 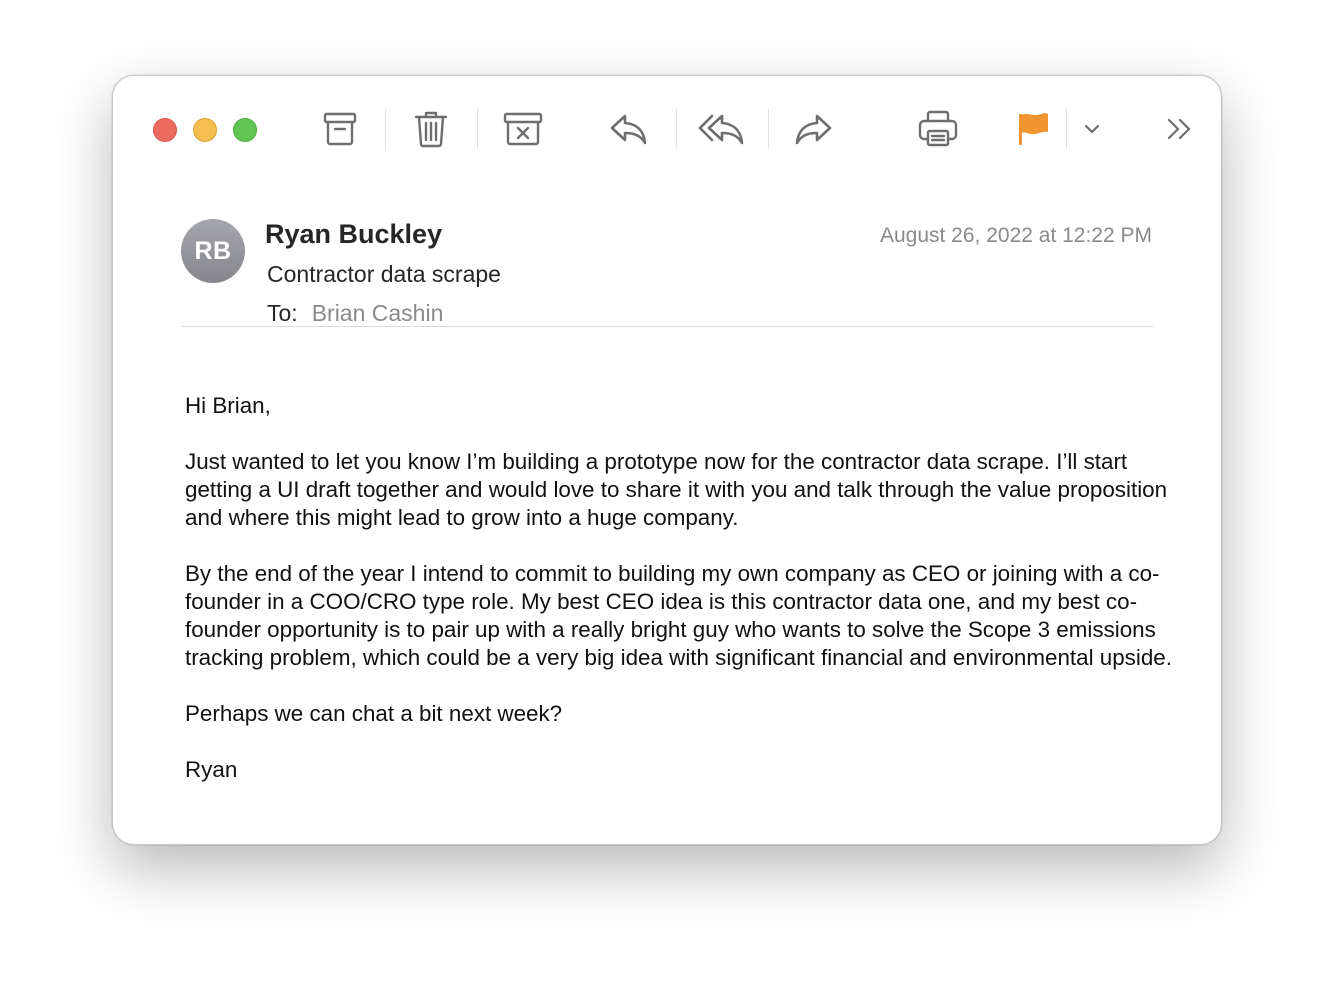 I want to click on junk-button, so click(x=523, y=129).